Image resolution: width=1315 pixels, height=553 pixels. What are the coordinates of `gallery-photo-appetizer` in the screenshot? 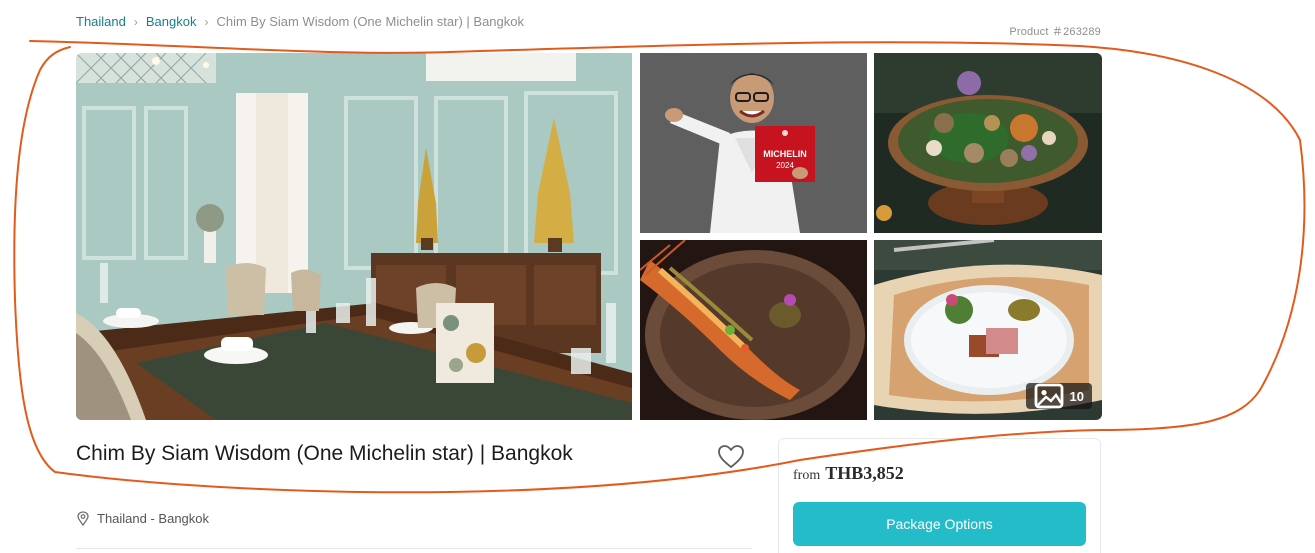 It's located at (988, 143).